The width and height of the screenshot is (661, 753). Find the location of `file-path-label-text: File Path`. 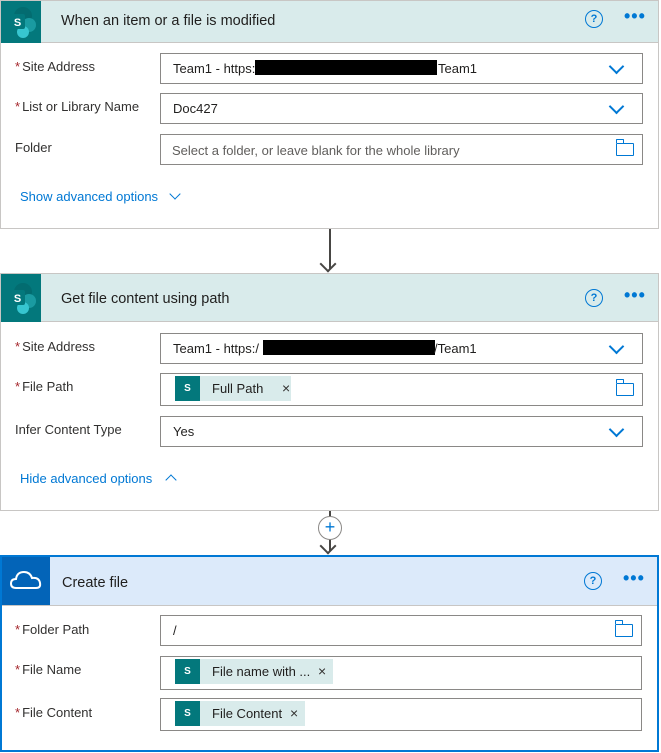

file-path-label-text: File Path is located at coordinates (48, 386).